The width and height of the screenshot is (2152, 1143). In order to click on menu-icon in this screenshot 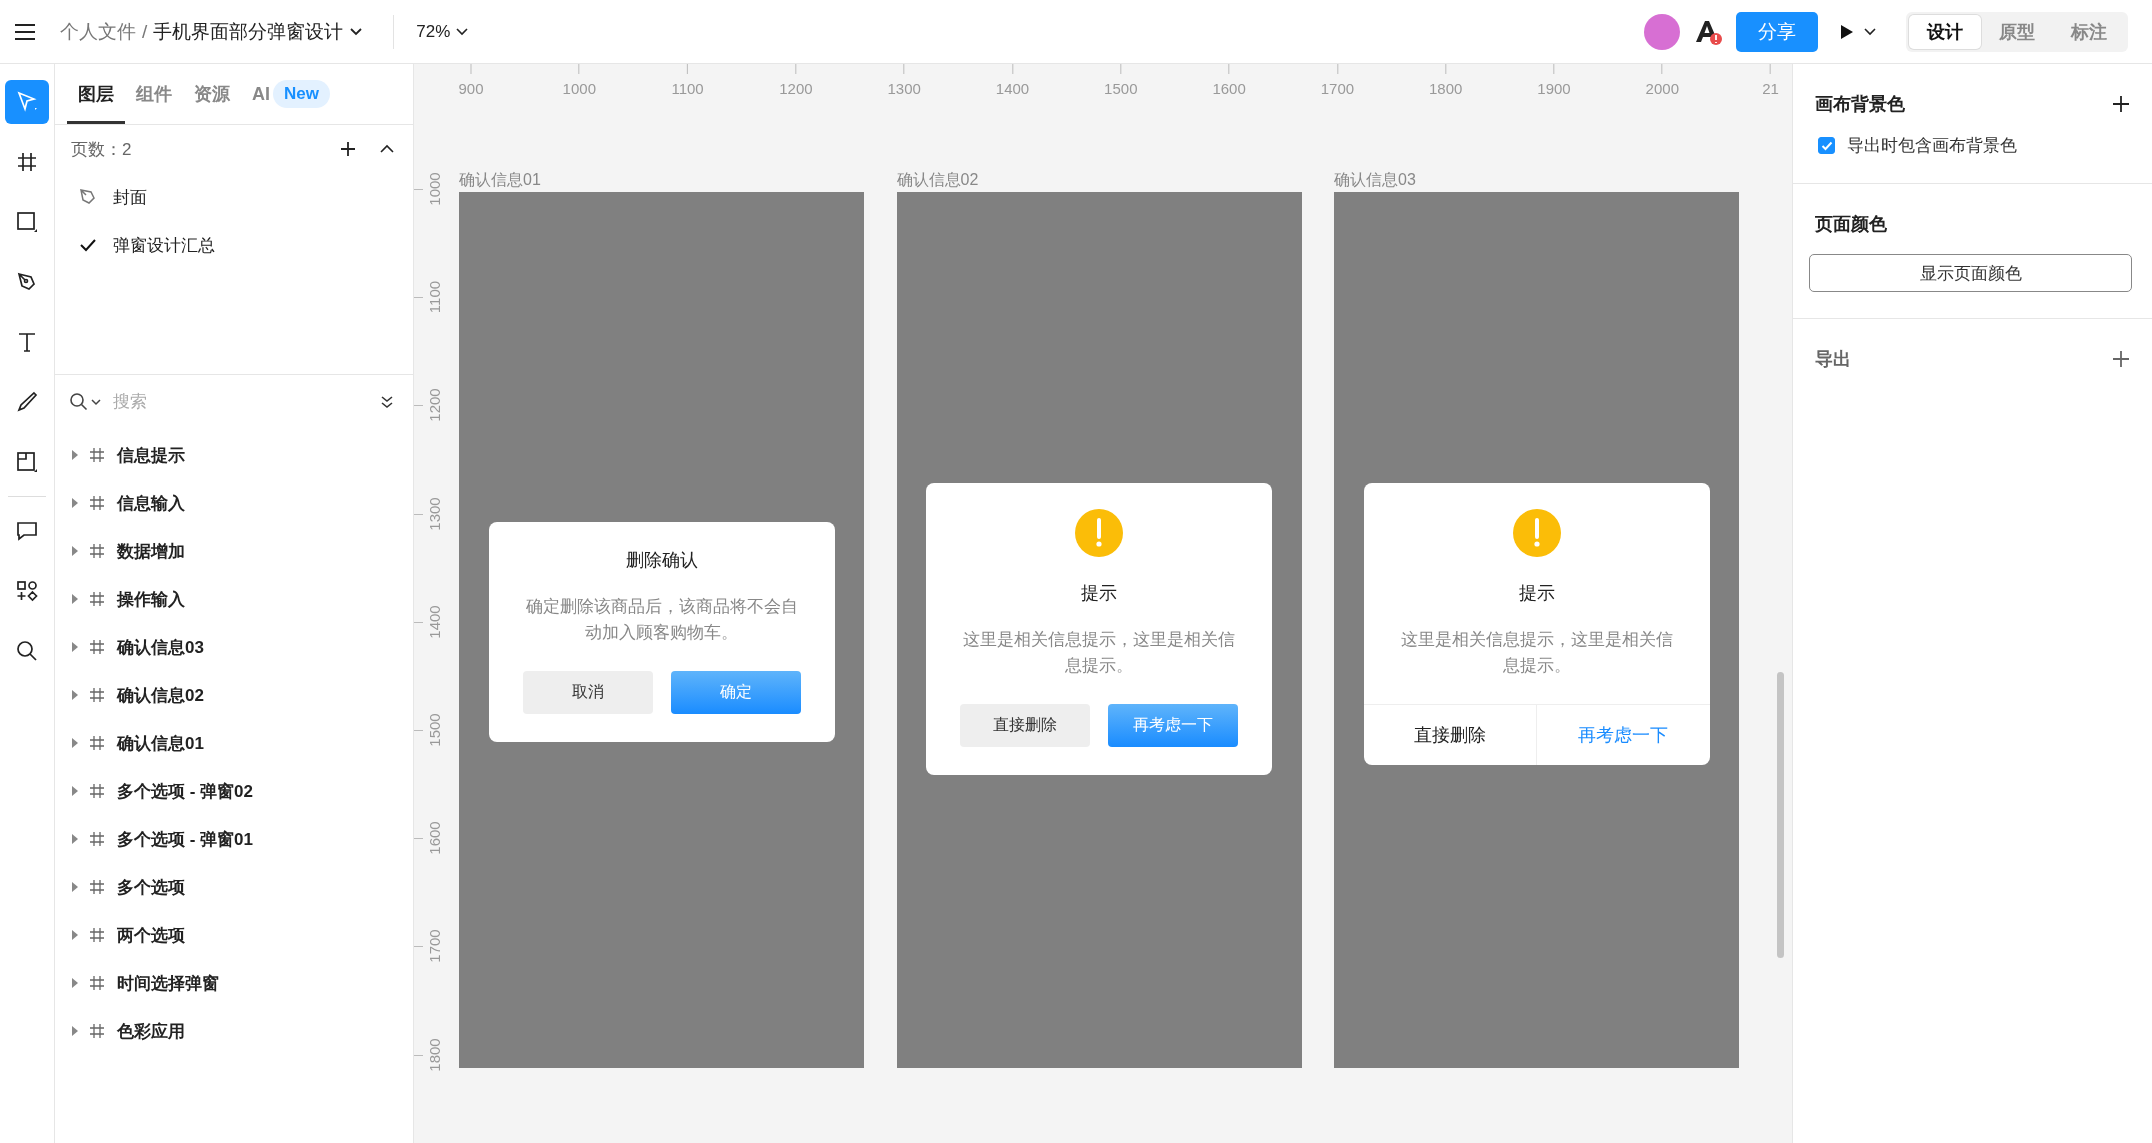, I will do `click(25, 31)`.